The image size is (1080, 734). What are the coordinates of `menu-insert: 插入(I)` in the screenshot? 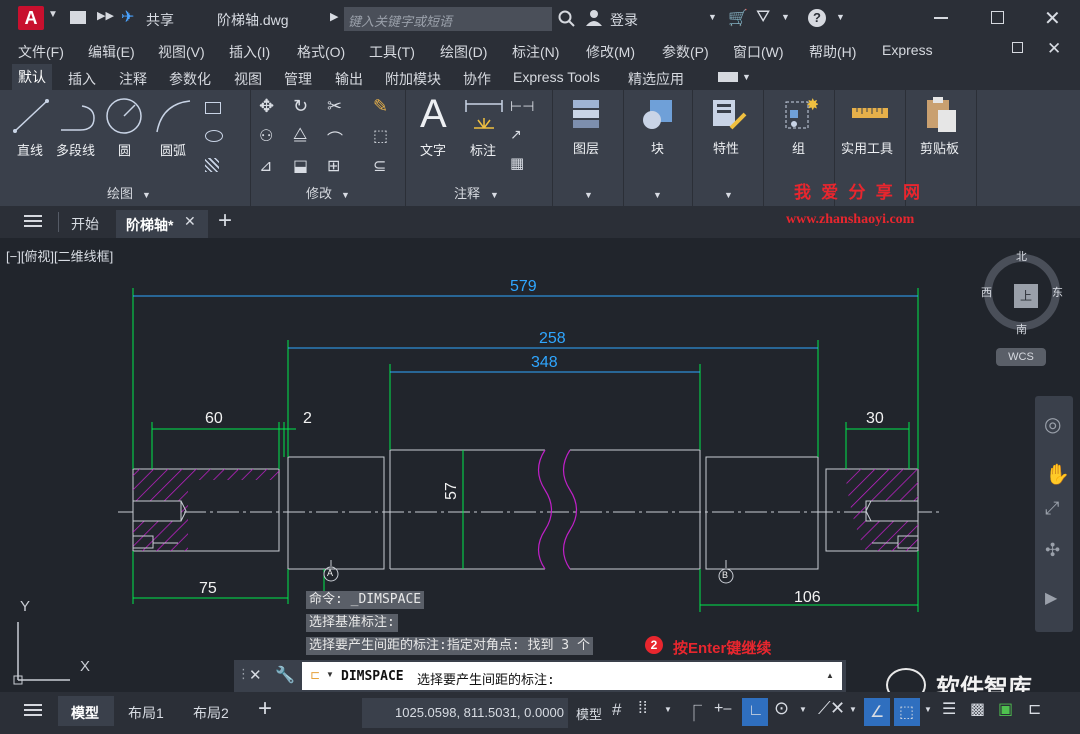 It's located at (249, 52).